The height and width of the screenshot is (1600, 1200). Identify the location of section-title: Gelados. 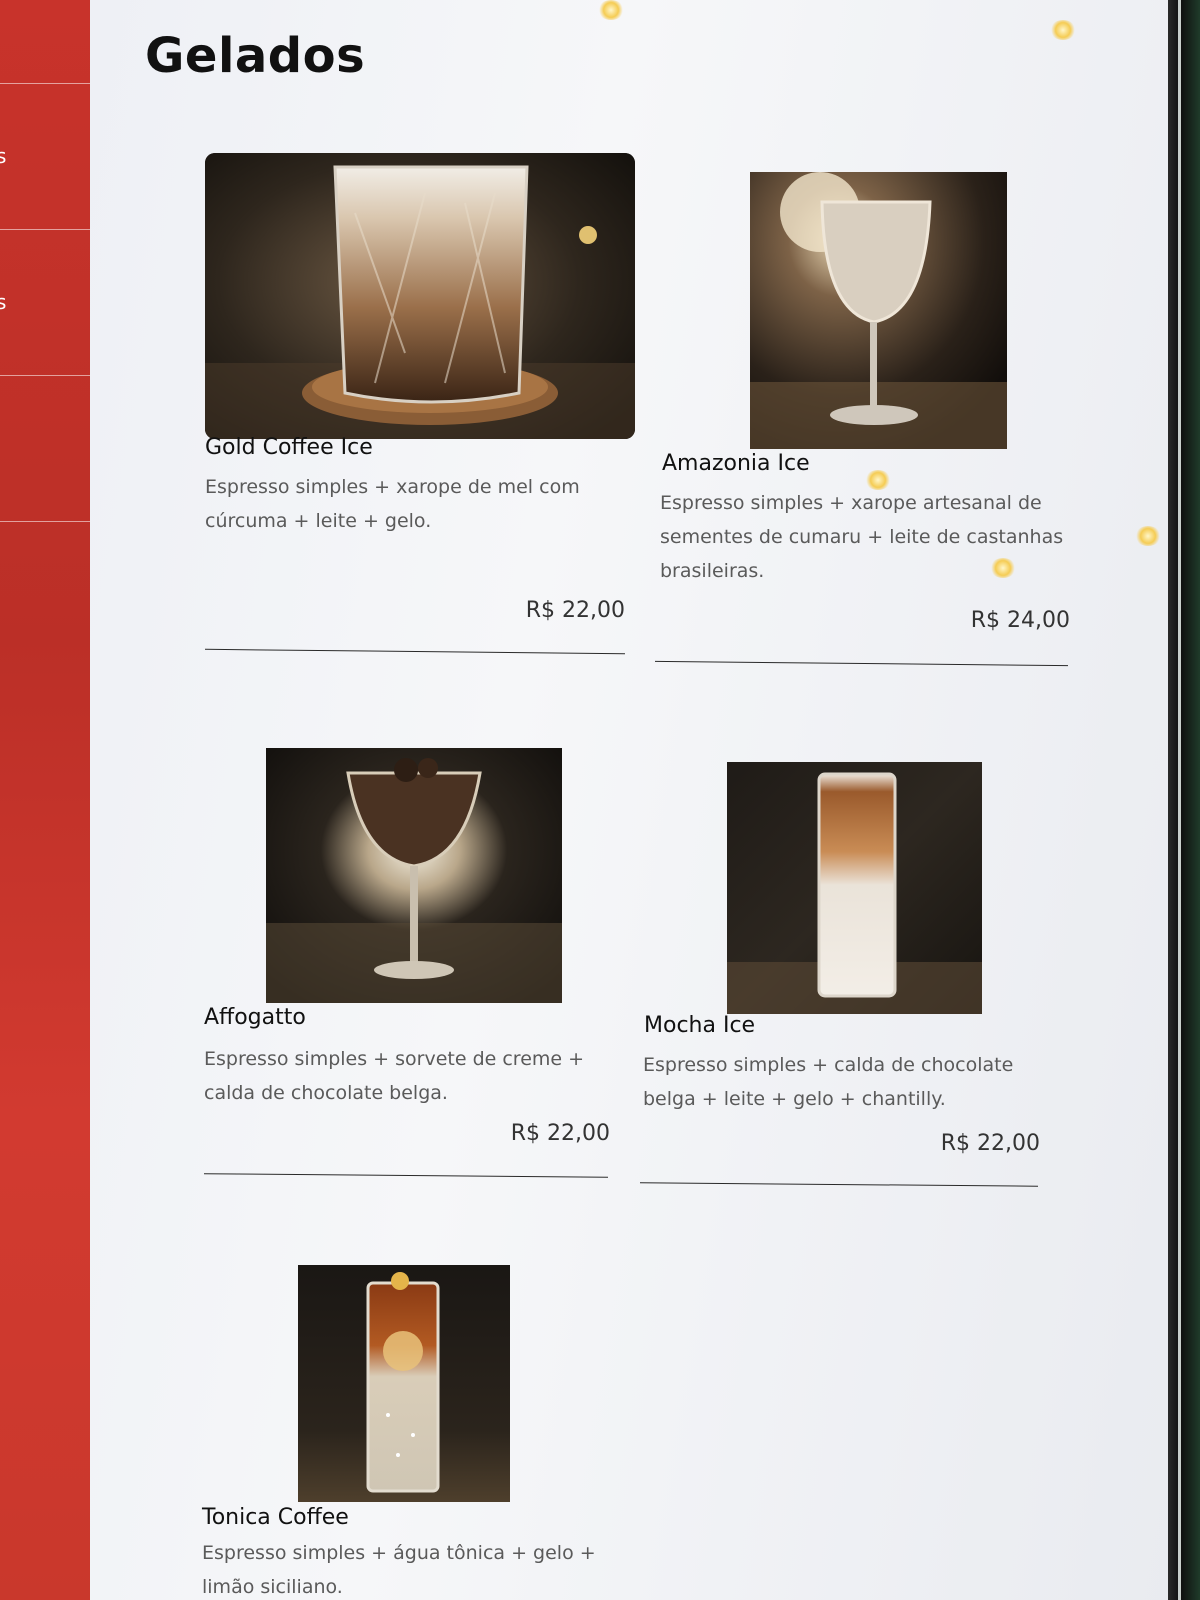
(255, 56).